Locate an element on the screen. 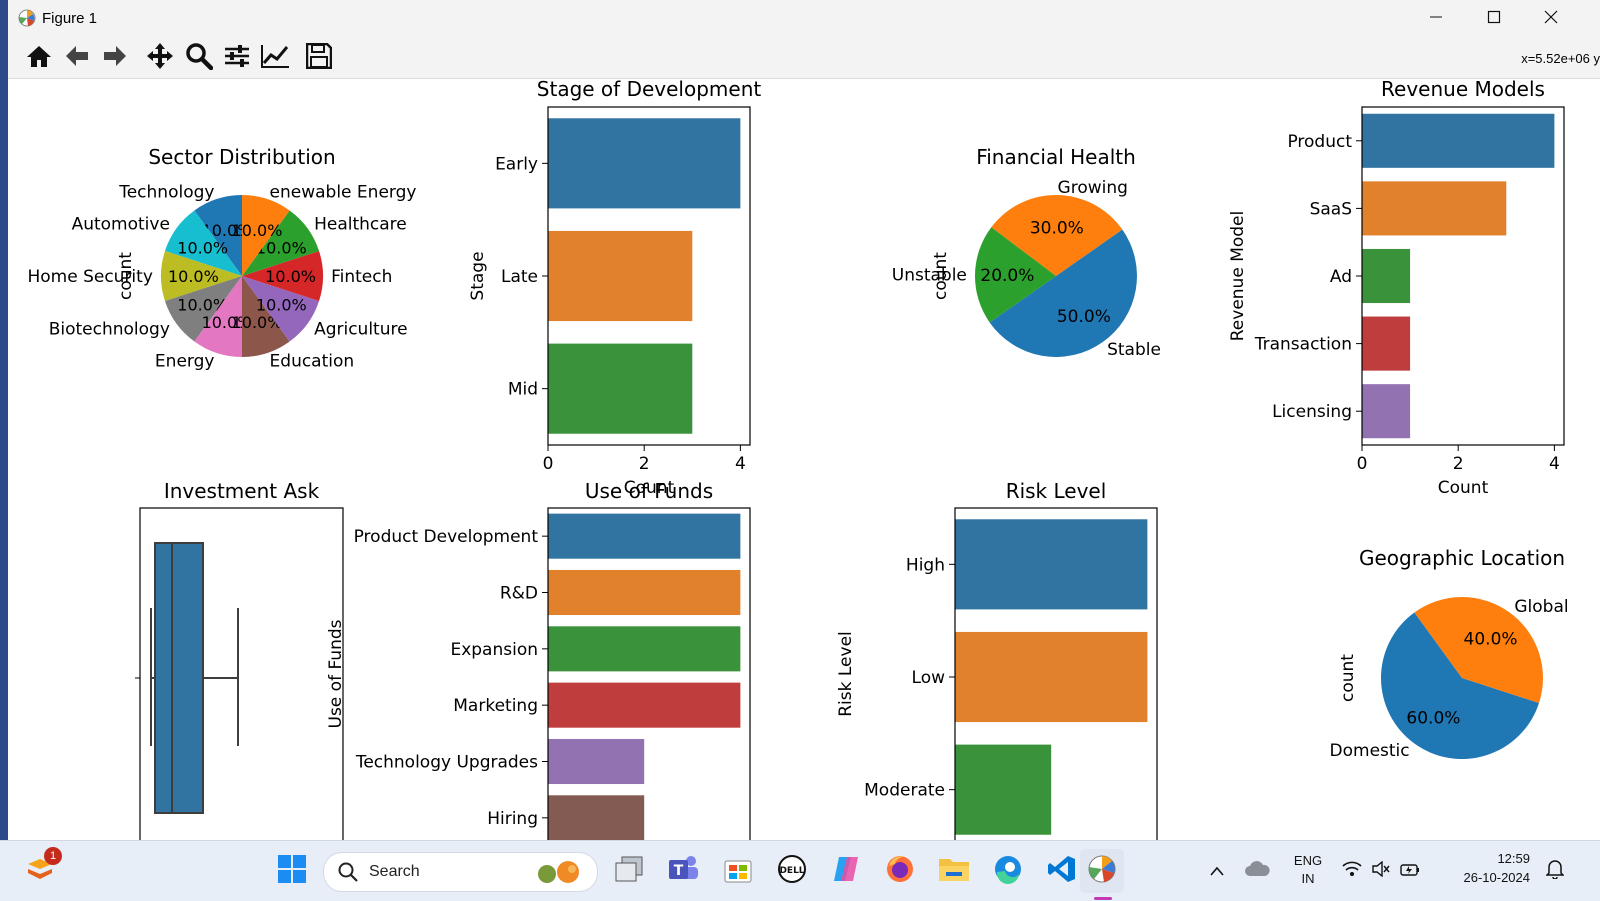 Image resolution: width=1600 pixels, height=901 pixels. minimize-button is located at coordinates (1436, 18).